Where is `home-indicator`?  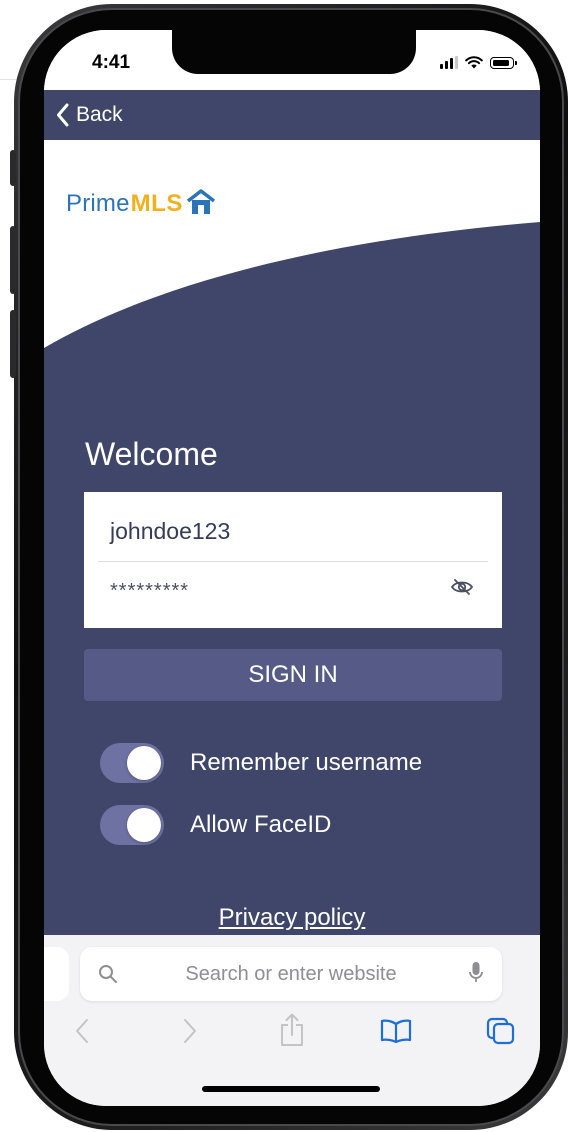 home-indicator is located at coordinates (291, 1089).